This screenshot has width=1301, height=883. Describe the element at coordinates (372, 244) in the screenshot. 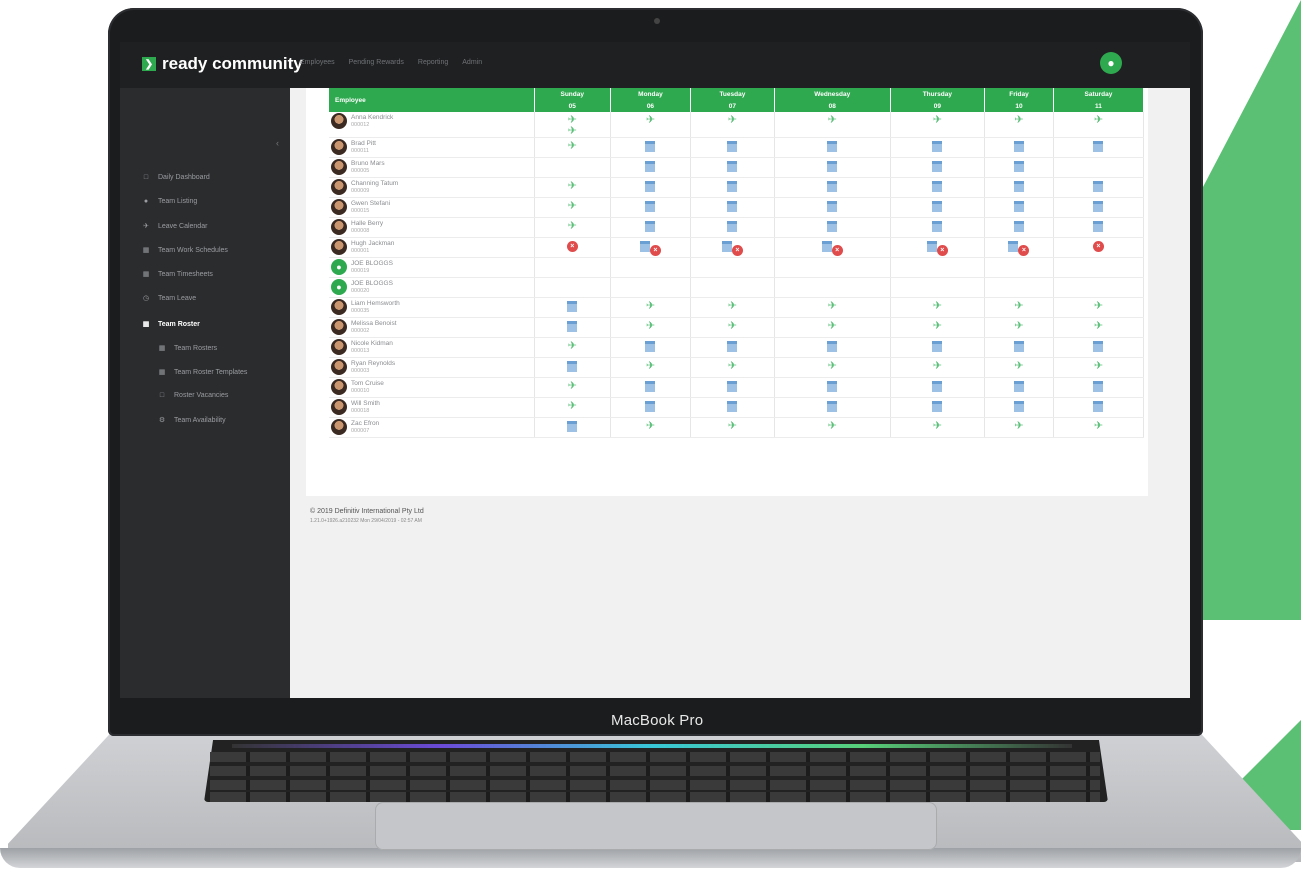

I see `employee-name: Hugh Jackman` at that location.